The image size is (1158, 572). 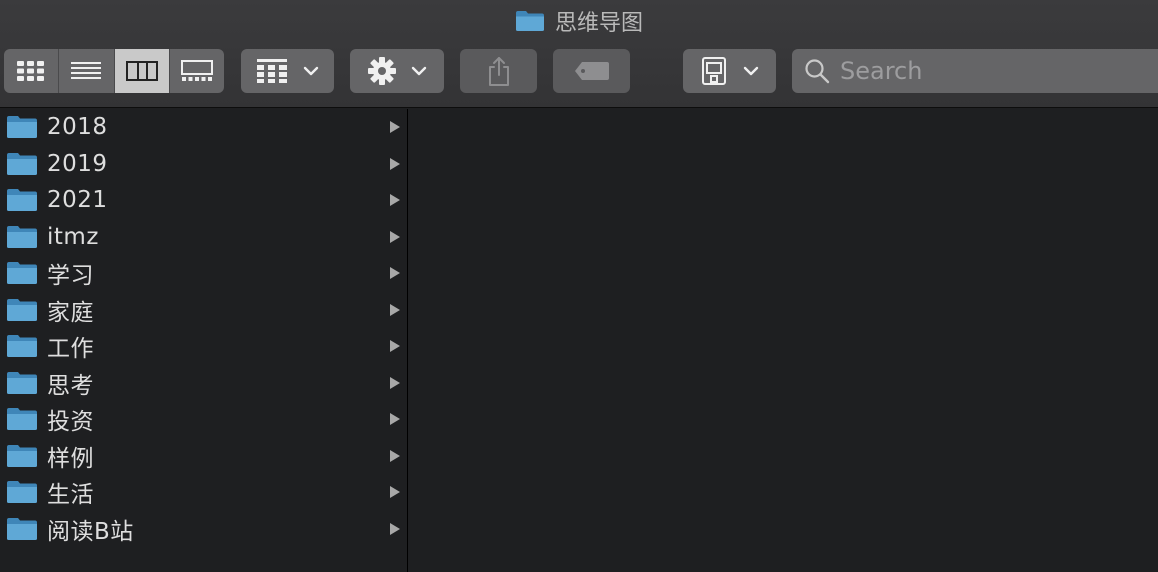 What do you see at coordinates (70, 312) in the screenshot?
I see `folder-name: 家庭` at bounding box center [70, 312].